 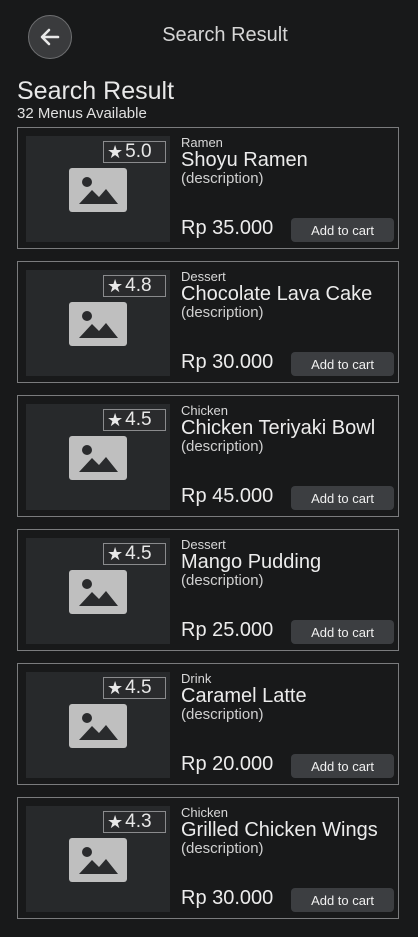 I want to click on menu-thumbnail: ★ 4.8, so click(x=98, y=323).